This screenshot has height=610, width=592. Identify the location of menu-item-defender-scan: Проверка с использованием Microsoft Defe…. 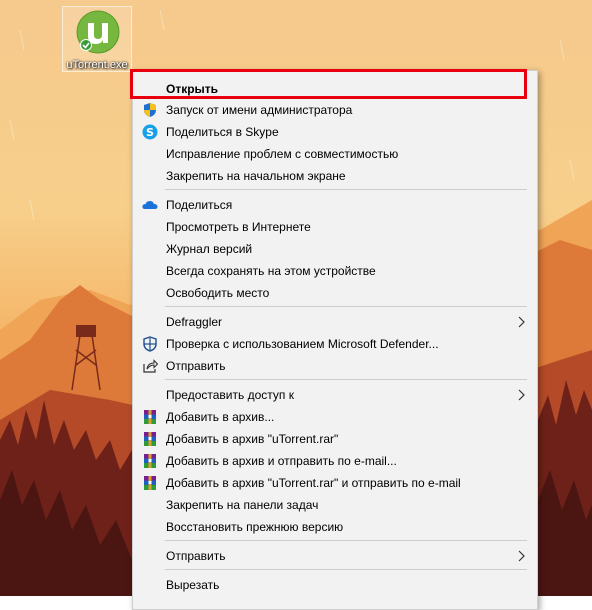
(335, 344).